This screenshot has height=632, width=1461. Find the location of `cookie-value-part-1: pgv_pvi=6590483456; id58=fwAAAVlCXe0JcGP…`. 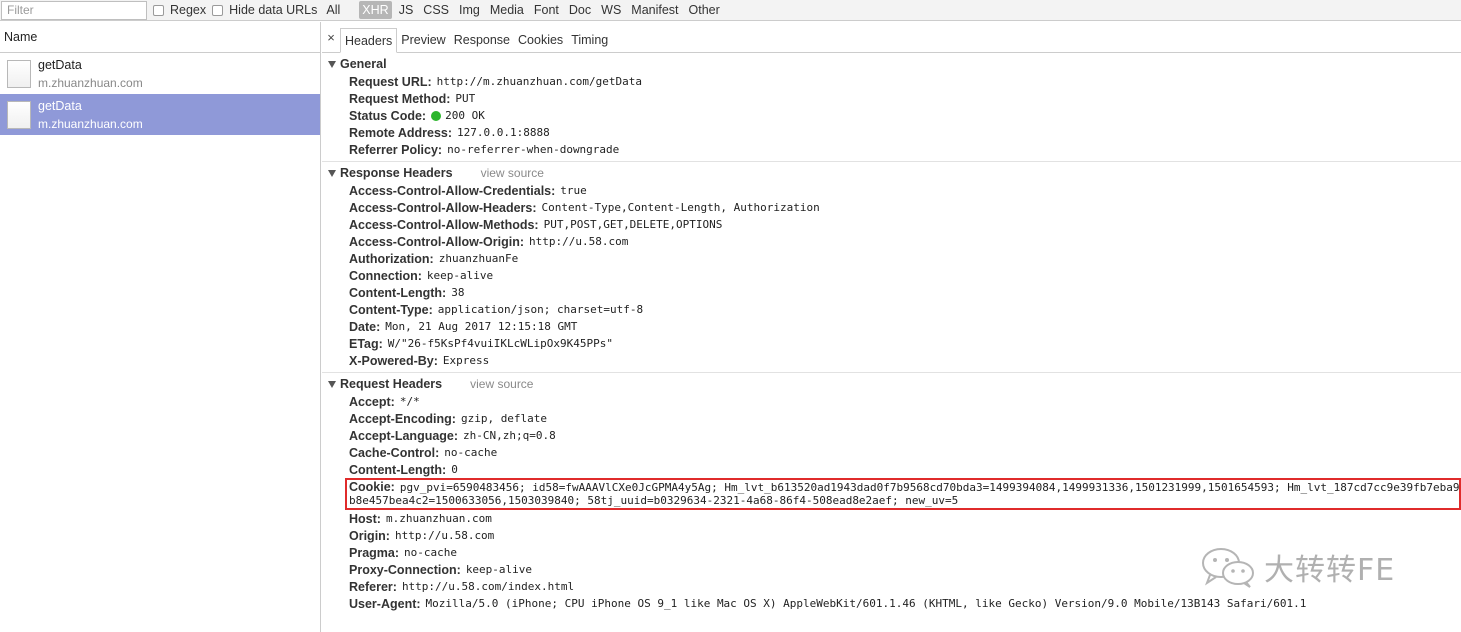

cookie-value-part-1: pgv_pvi=6590483456; id58=fwAAAVlCXe0JcGP… is located at coordinates (930, 487).